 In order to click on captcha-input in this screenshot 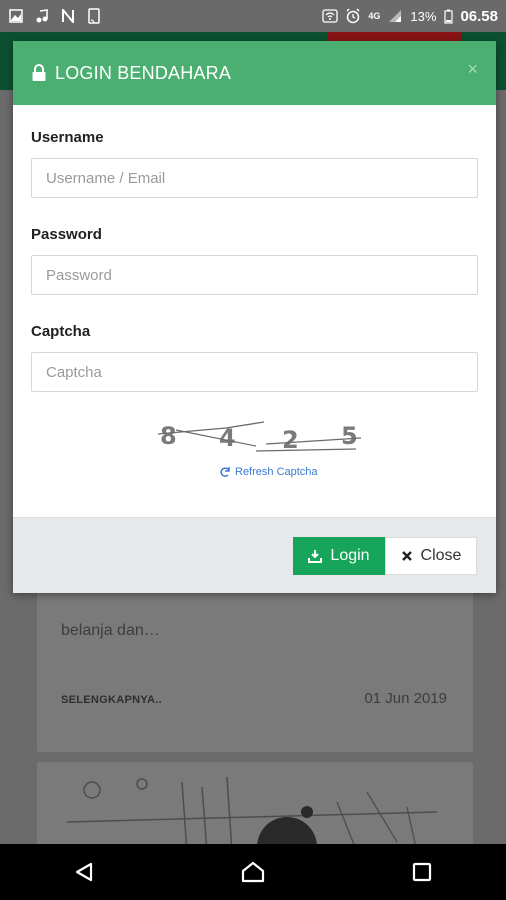, I will do `click(254, 372)`.